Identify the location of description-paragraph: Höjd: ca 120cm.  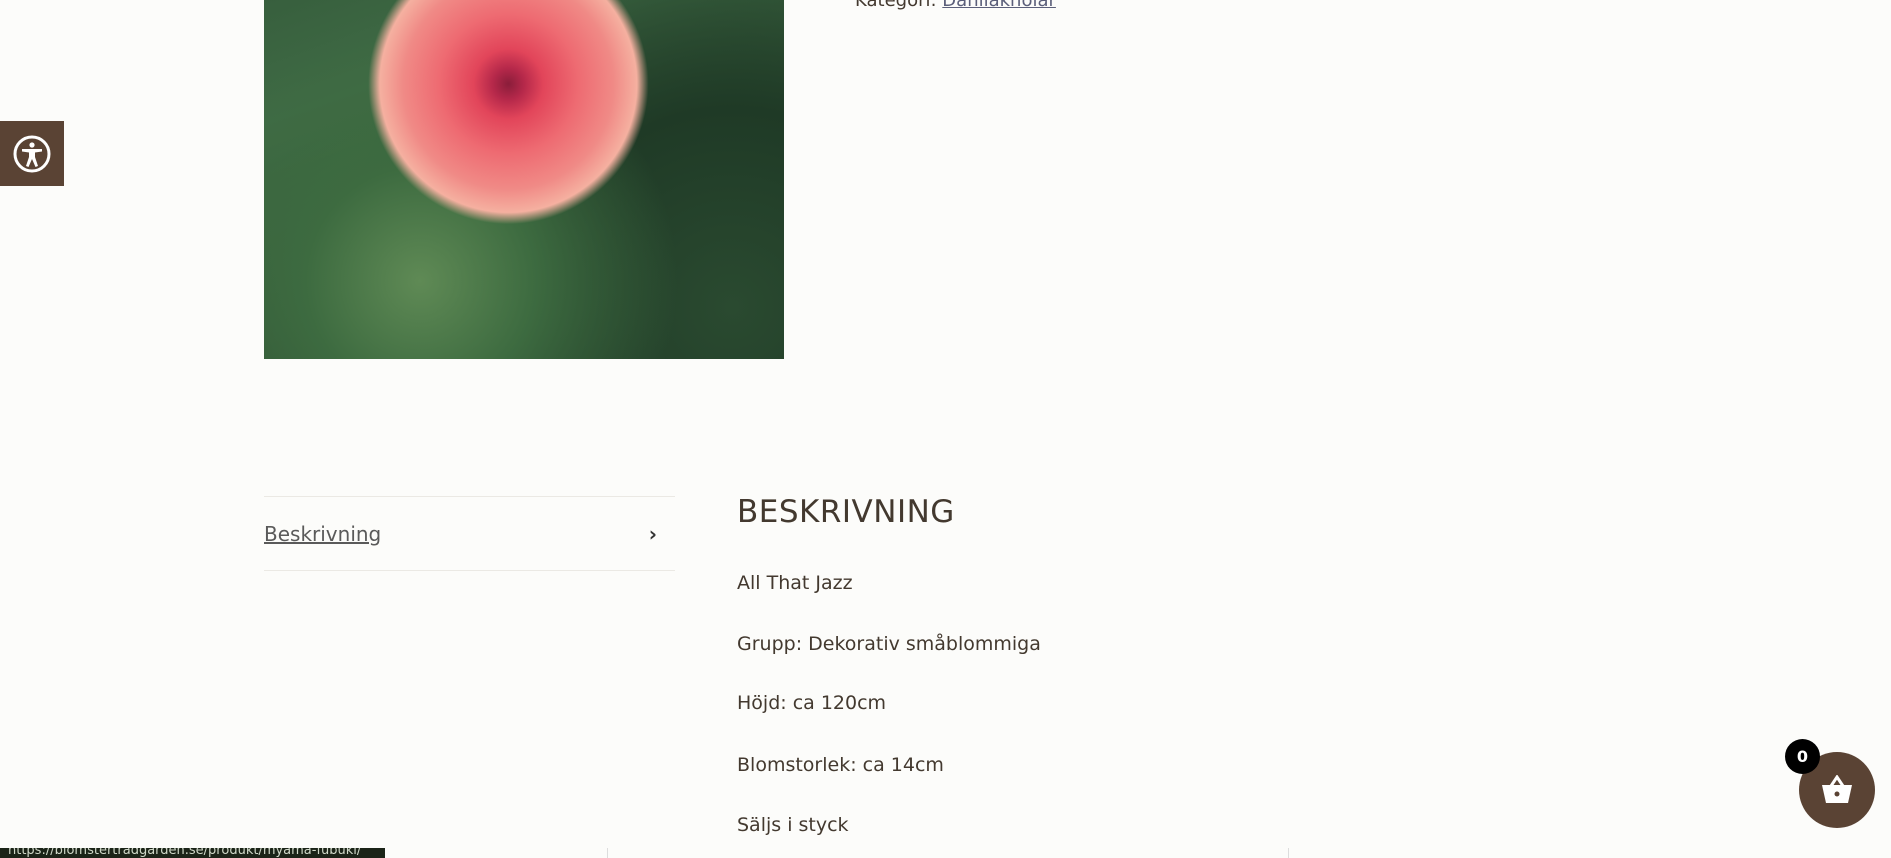
(812, 703).